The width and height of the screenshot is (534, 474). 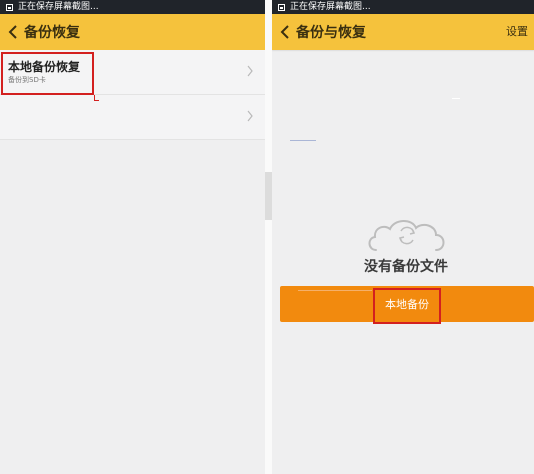 I want to click on page-title: 备份恢复, so click(x=52, y=33).